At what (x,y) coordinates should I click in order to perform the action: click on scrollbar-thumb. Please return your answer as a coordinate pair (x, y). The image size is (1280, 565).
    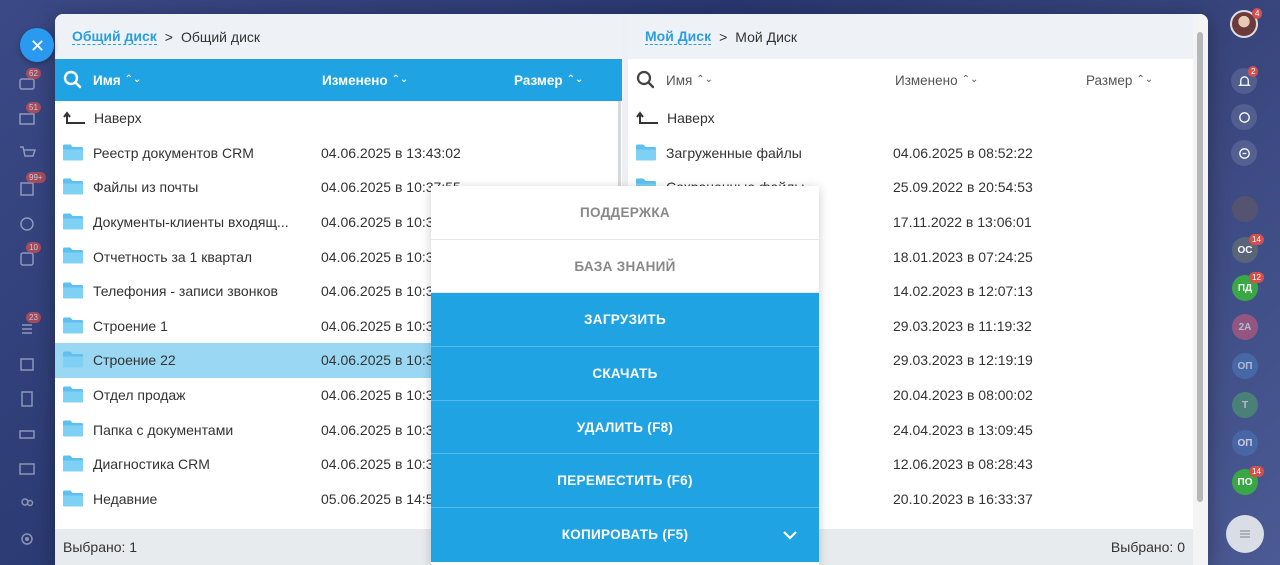
    Looking at the image, I should click on (1200, 267).